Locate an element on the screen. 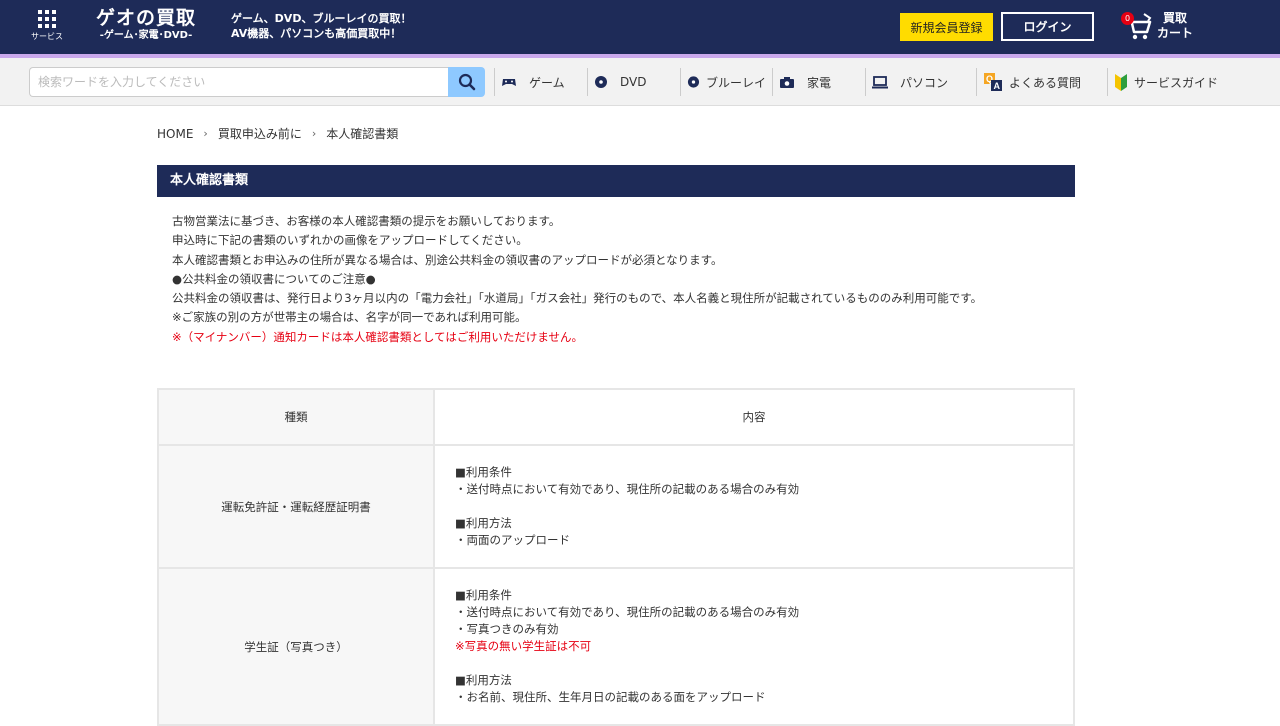 This screenshot has width=1280, height=726. purchase-cart-button: 0 買取 カート is located at coordinates (1166, 28).